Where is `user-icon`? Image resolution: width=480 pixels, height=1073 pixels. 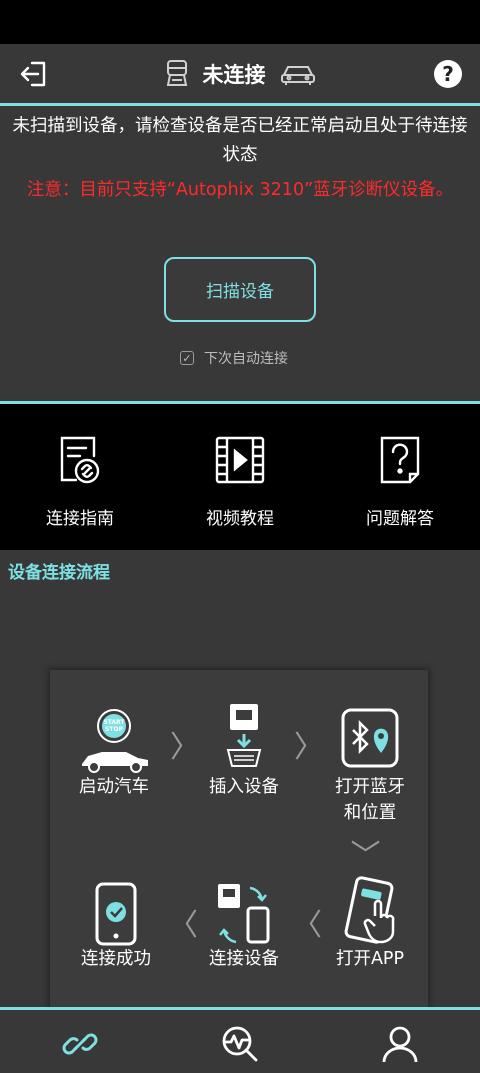
user-icon is located at coordinates (400, 1044).